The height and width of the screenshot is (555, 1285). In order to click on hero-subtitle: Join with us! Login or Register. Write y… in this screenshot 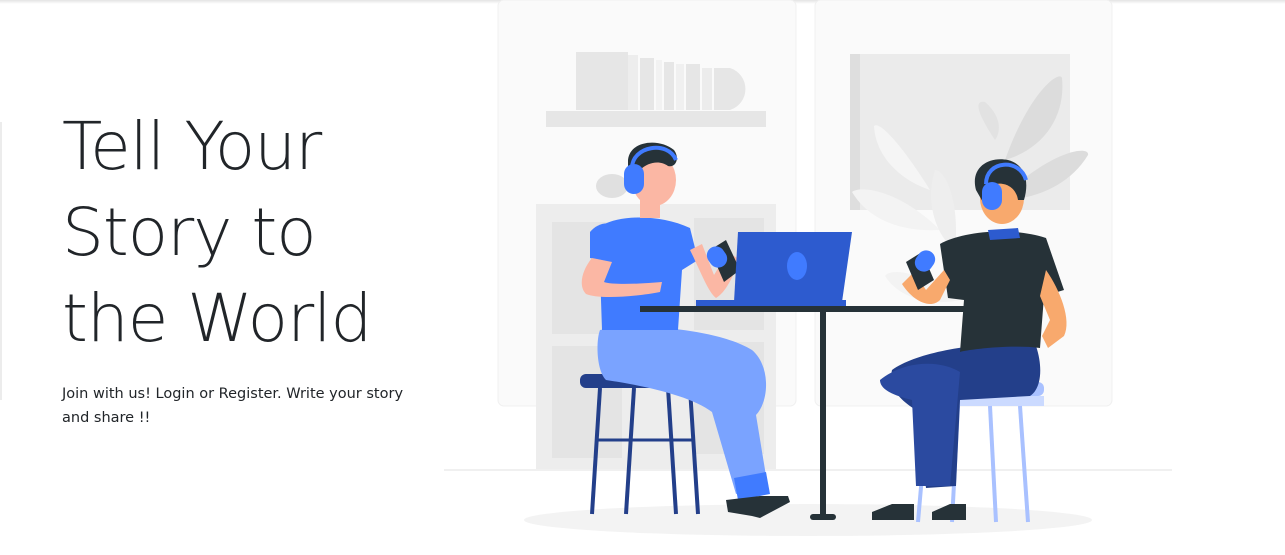, I will do `click(233, 406)`.